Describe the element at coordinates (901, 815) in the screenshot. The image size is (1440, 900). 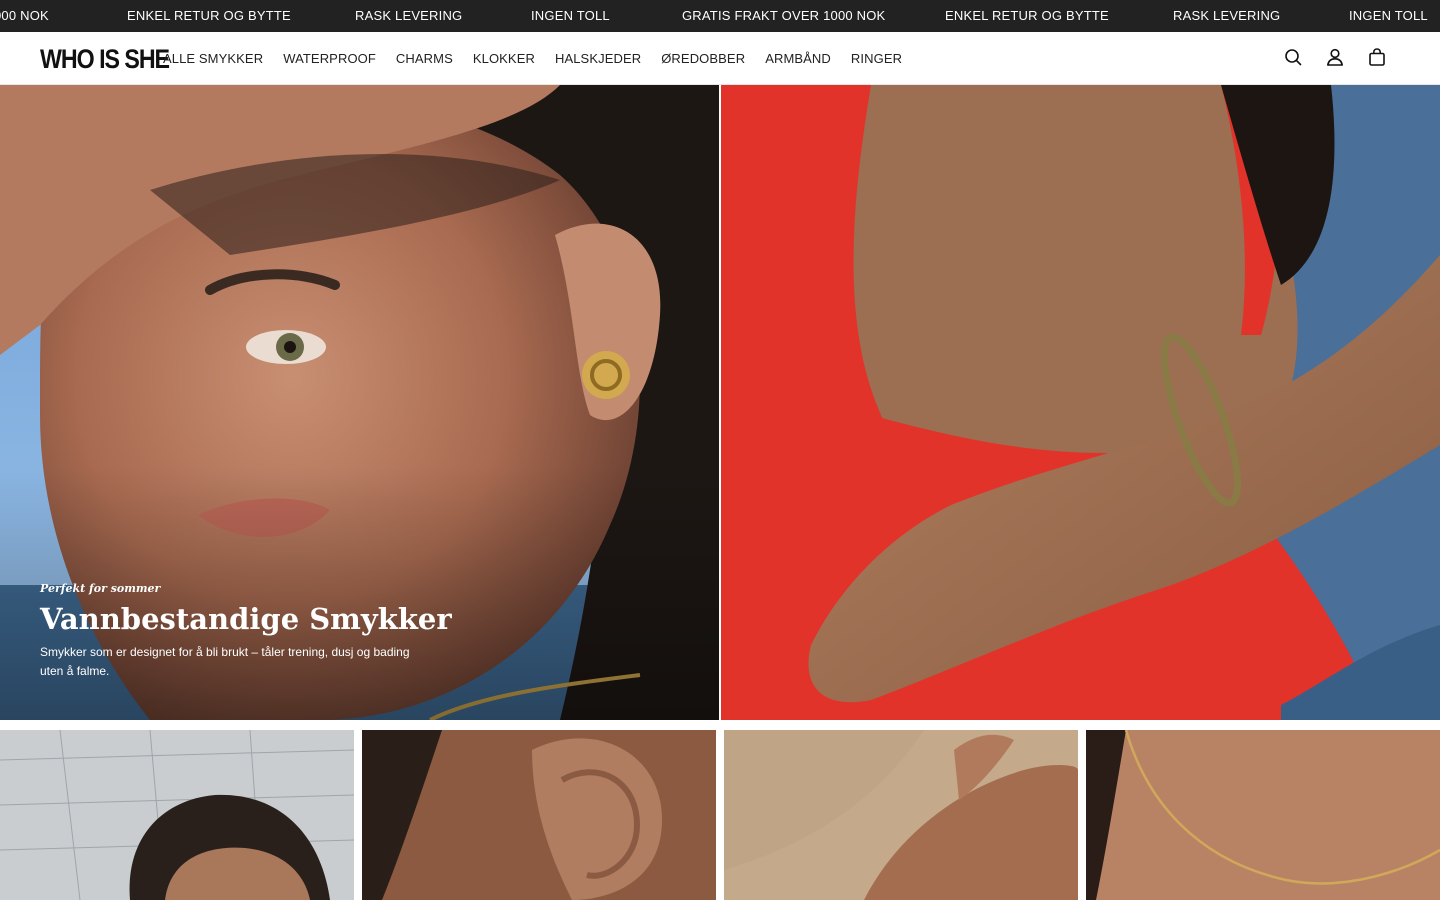
I see `tile-hand-sand-image` at that location.